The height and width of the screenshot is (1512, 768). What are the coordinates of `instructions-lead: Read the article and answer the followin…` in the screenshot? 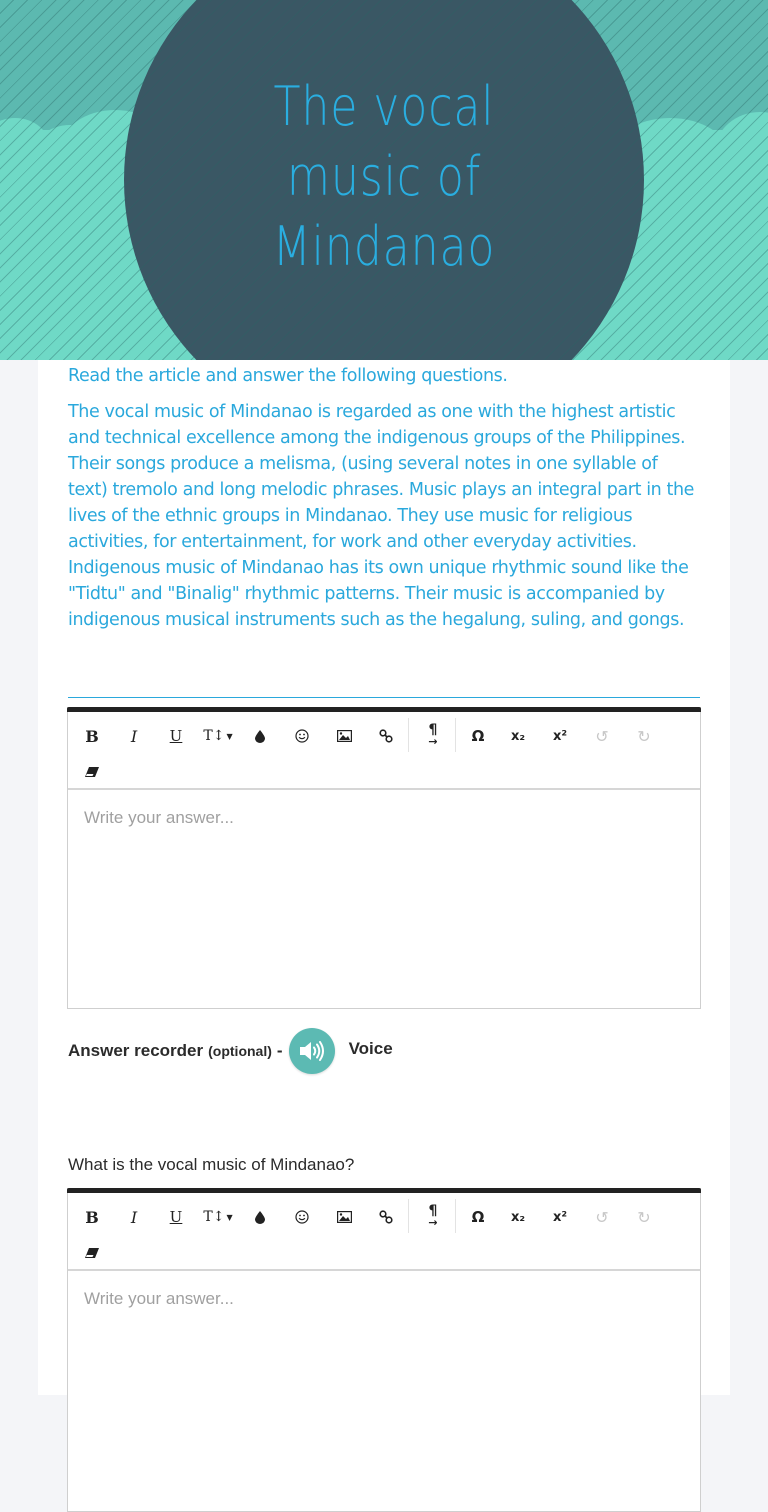 It's located at (288, 376).